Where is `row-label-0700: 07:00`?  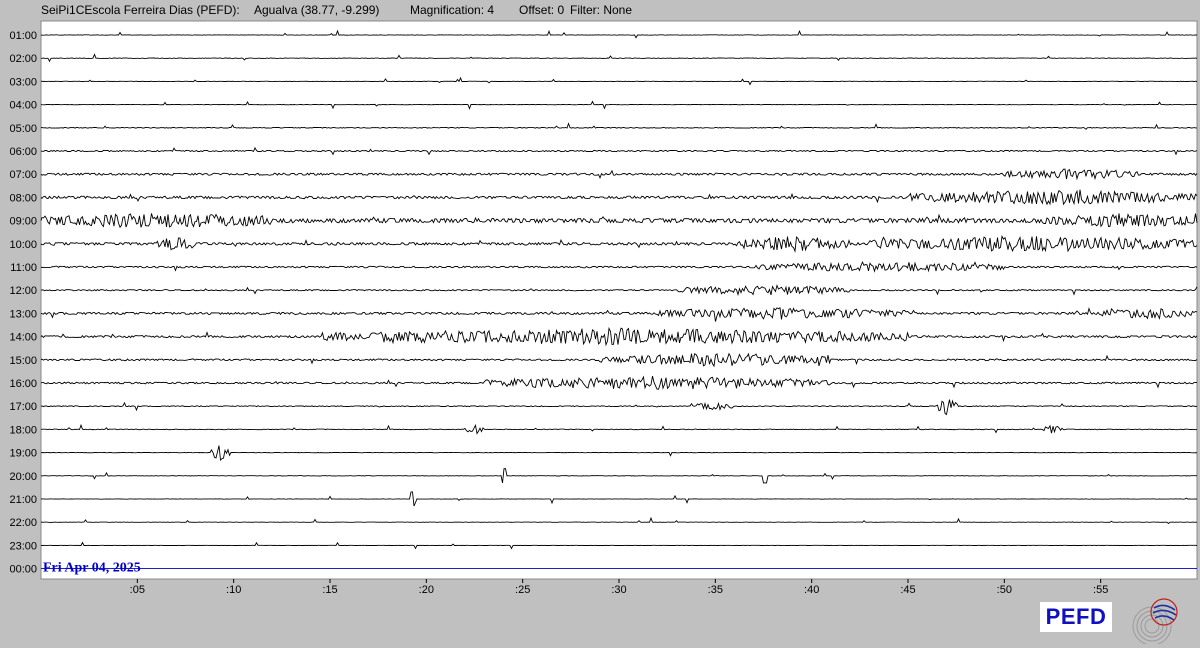
row-label-0700: 07:00 is located at coordinates (23, 175).